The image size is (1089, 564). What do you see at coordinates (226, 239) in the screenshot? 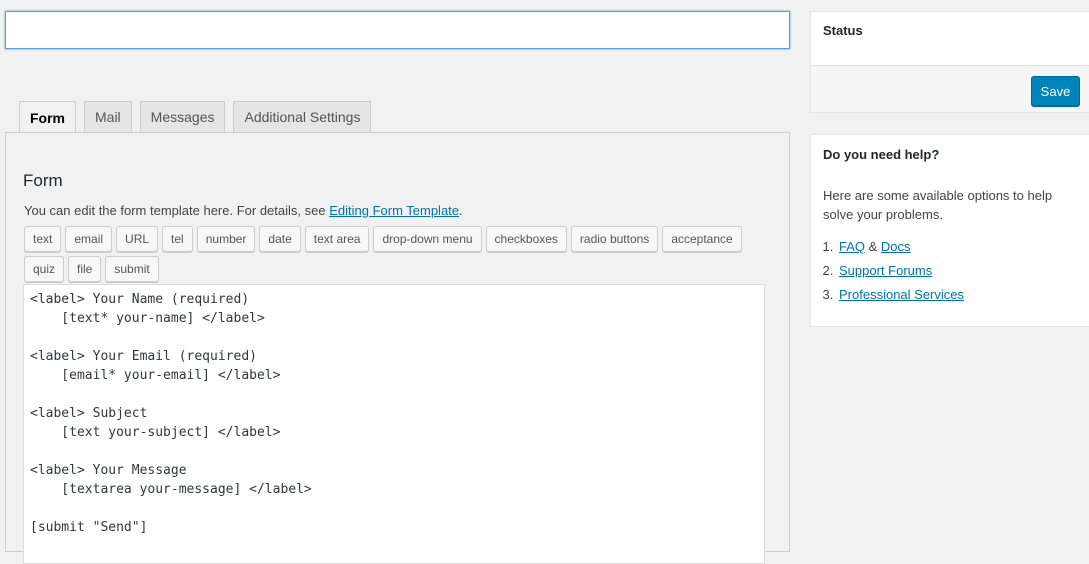
I see `tag-button-number: number` at bounding box center [226, 239].